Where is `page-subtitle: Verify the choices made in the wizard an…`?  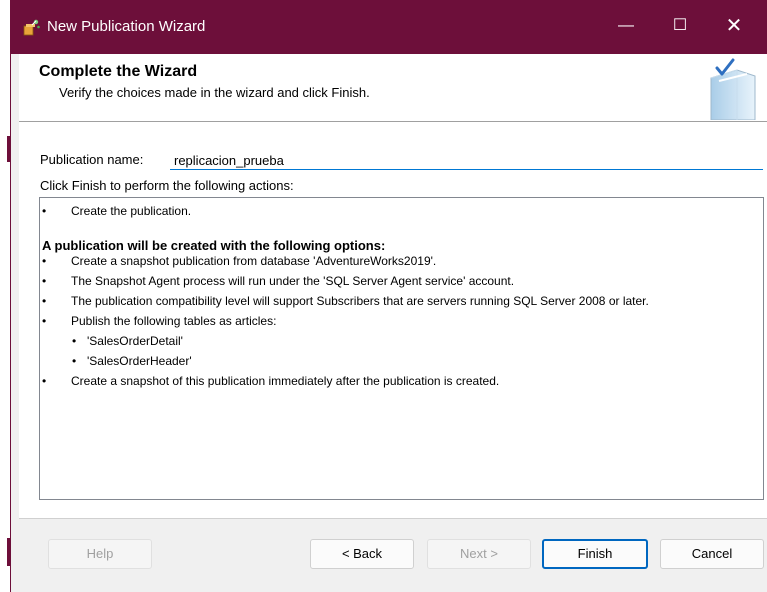 page-subtitle: Verify the choices made in the wizard an… is located at coordinates (214, 92).